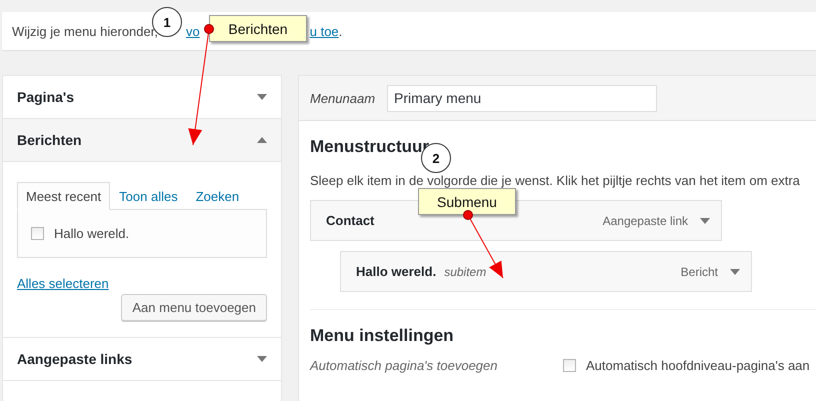  Describe the element at coordinates (194, 307) in the screenshot. I see `add-to-menu-button: Aan menu toevoegen` at that location.